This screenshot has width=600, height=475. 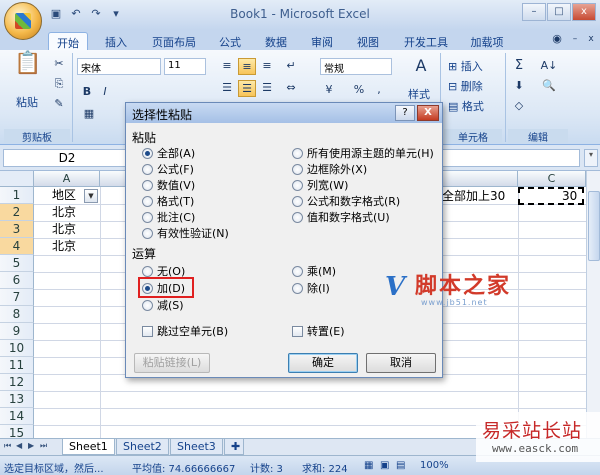 I want to click on paste-option-column-widths: 列宽(W), so click(x=320, y=185).